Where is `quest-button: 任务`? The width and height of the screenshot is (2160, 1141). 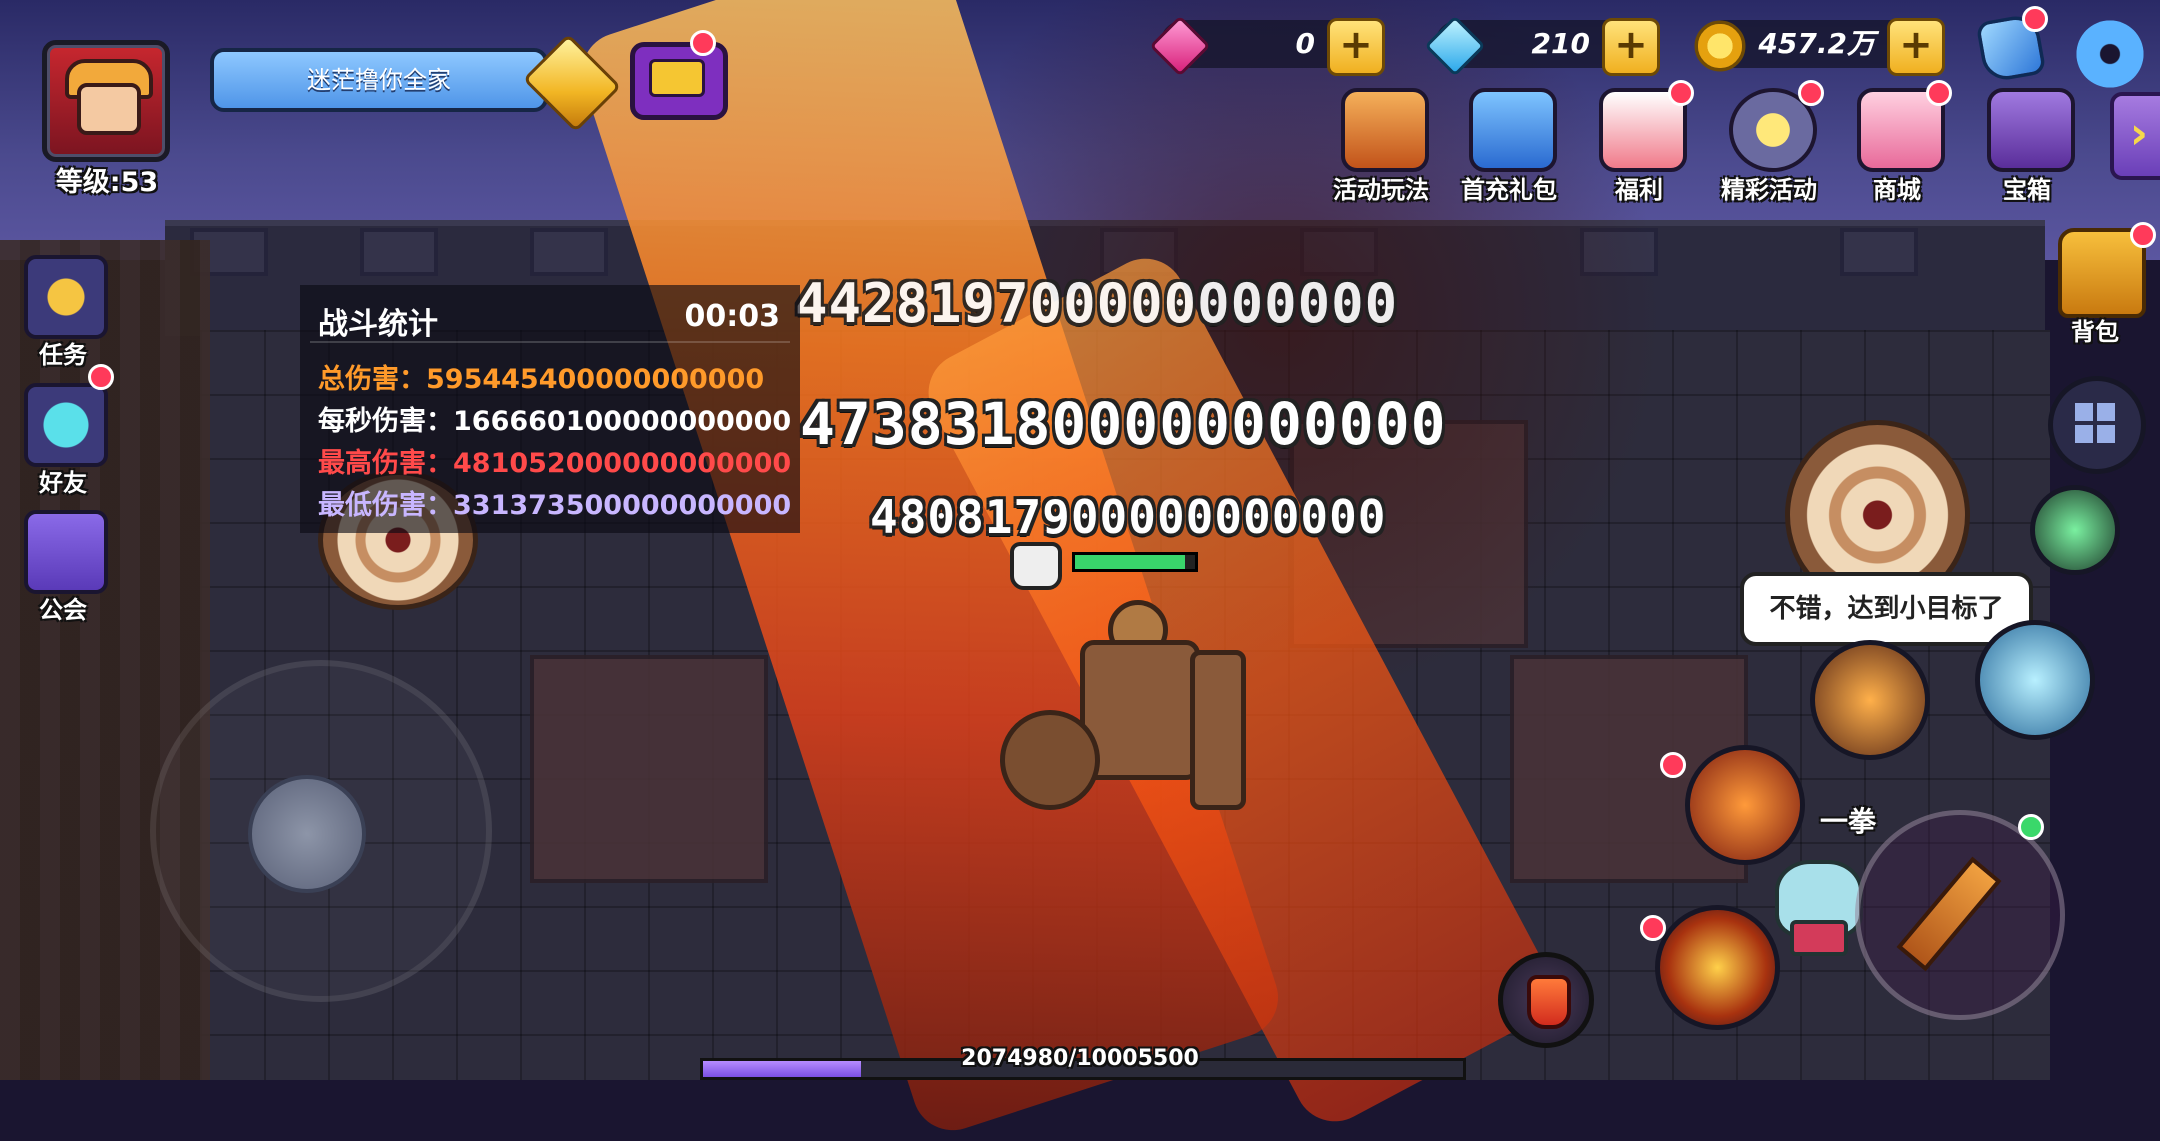
quest-button: 任务 is located at coordinates (65, 315).